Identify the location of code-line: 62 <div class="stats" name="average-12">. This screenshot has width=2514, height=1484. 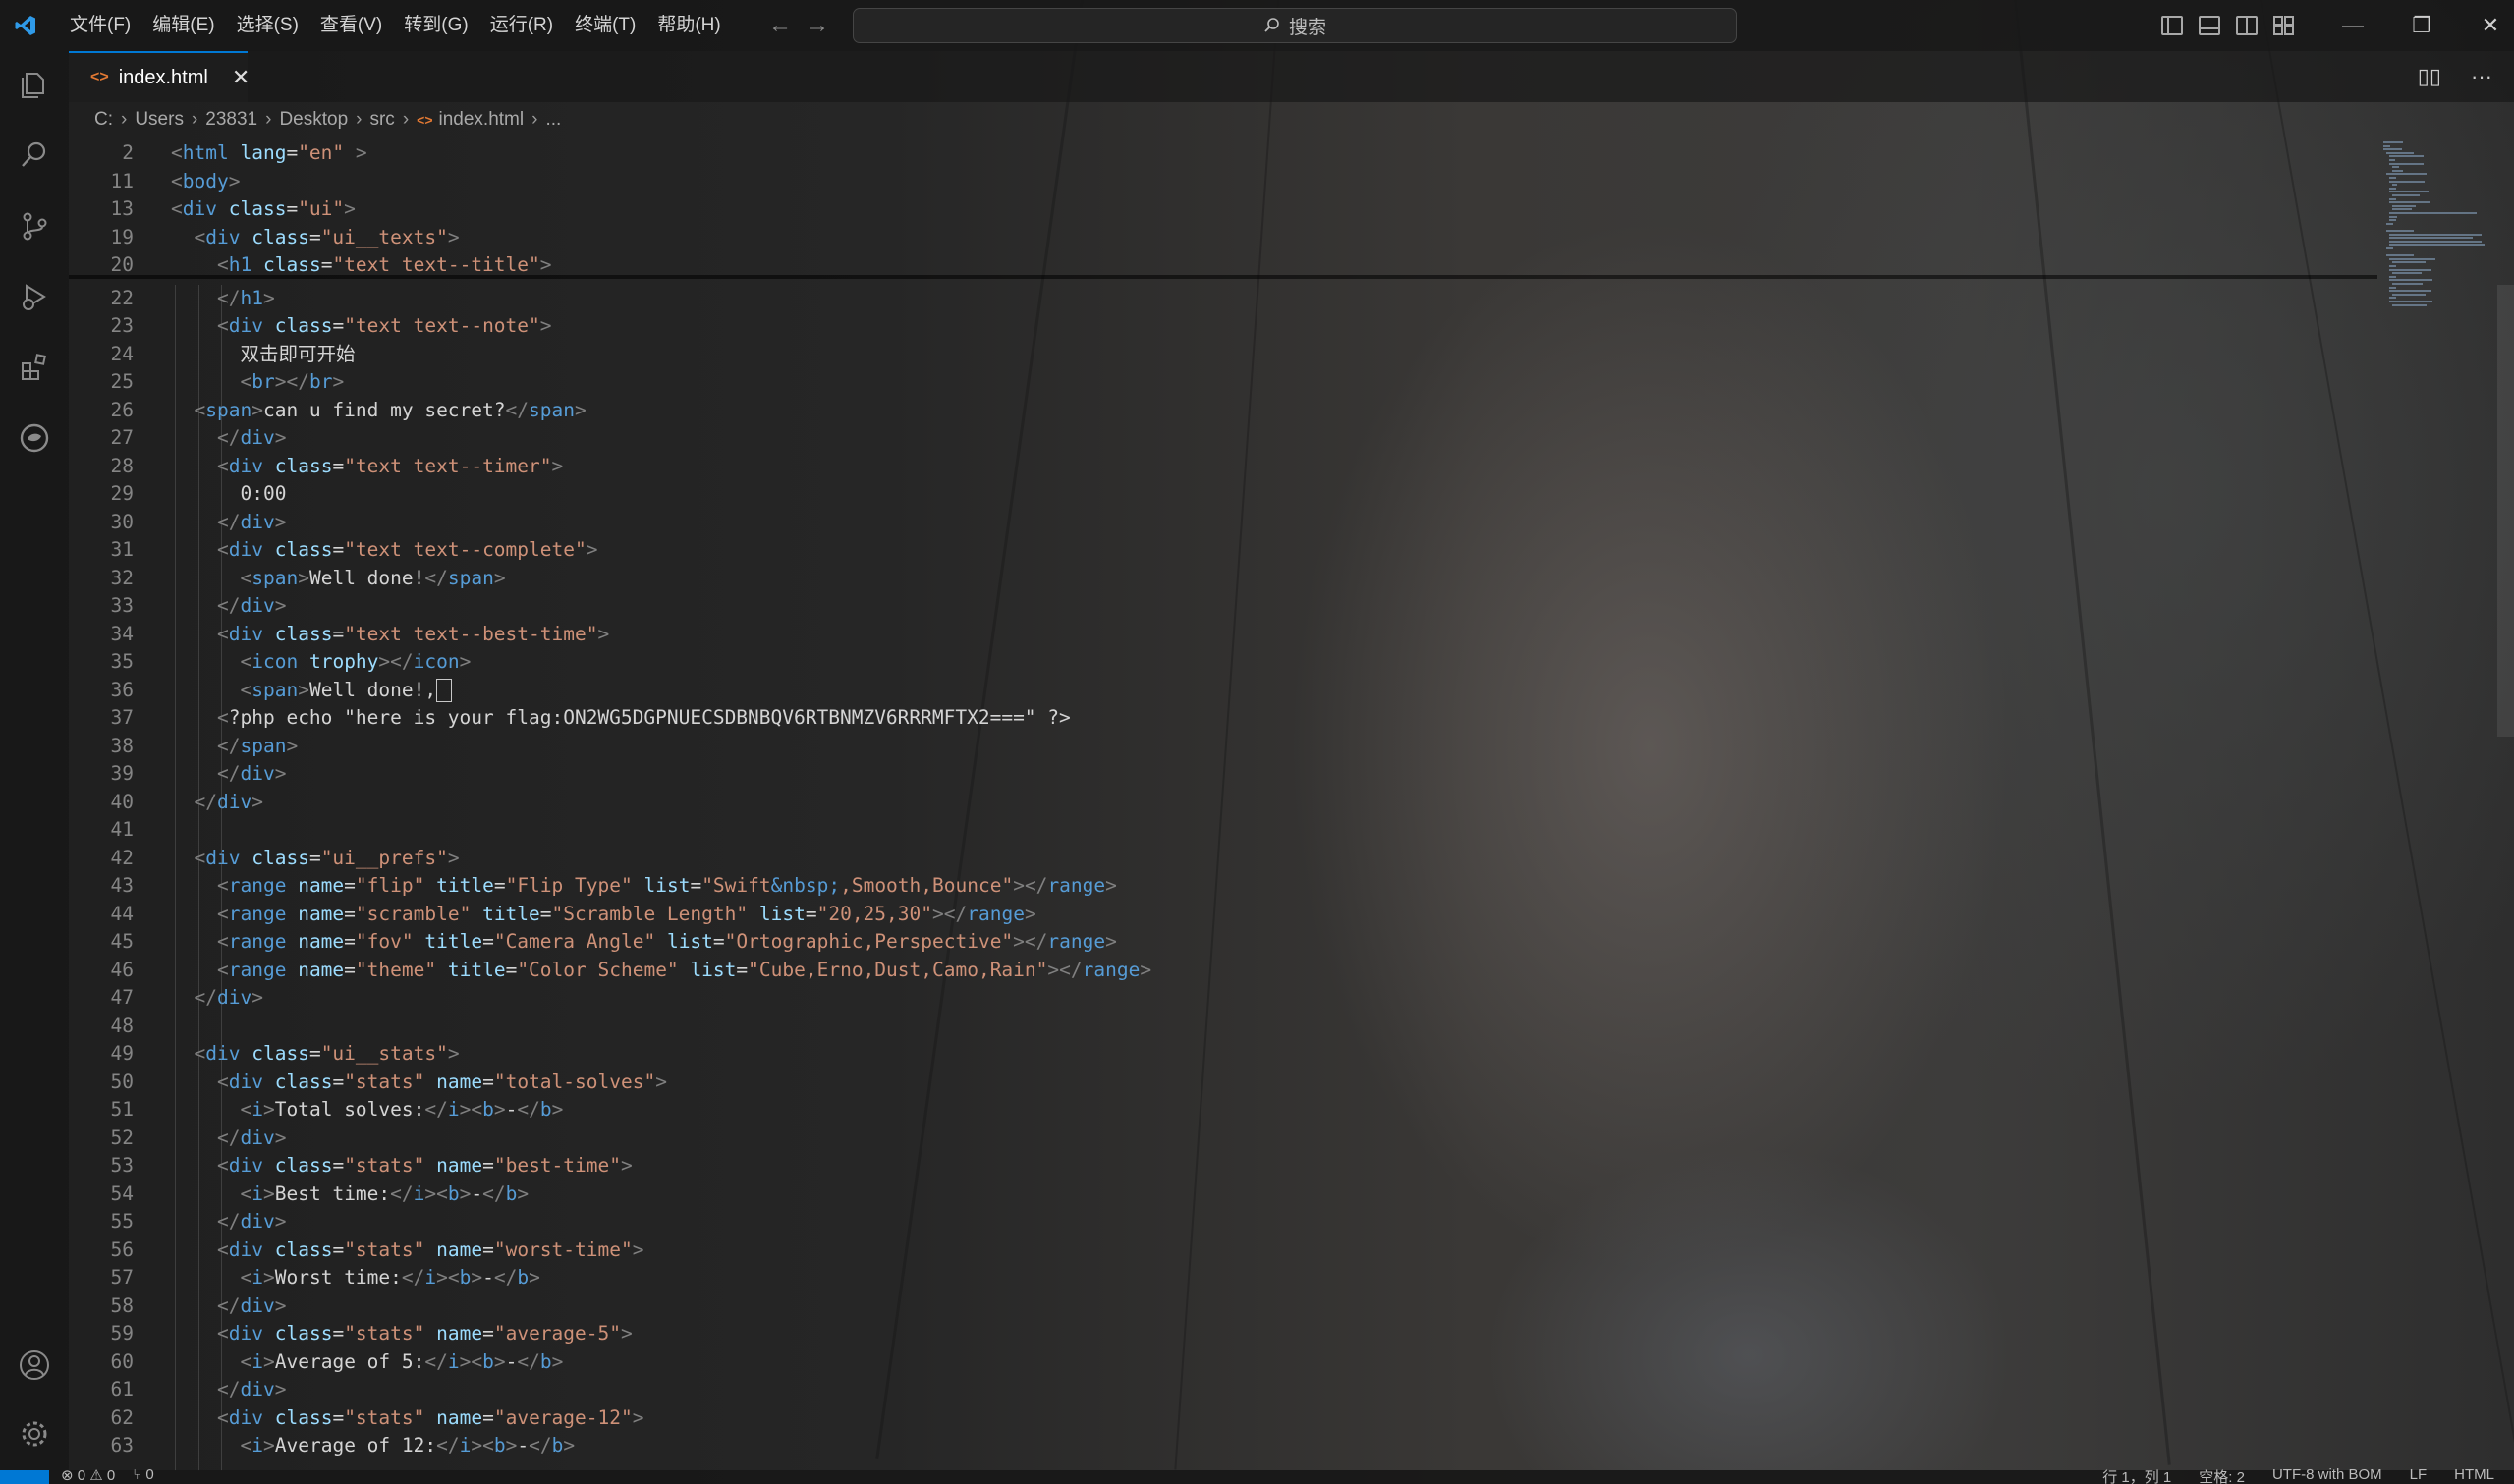
(1223, 1418).